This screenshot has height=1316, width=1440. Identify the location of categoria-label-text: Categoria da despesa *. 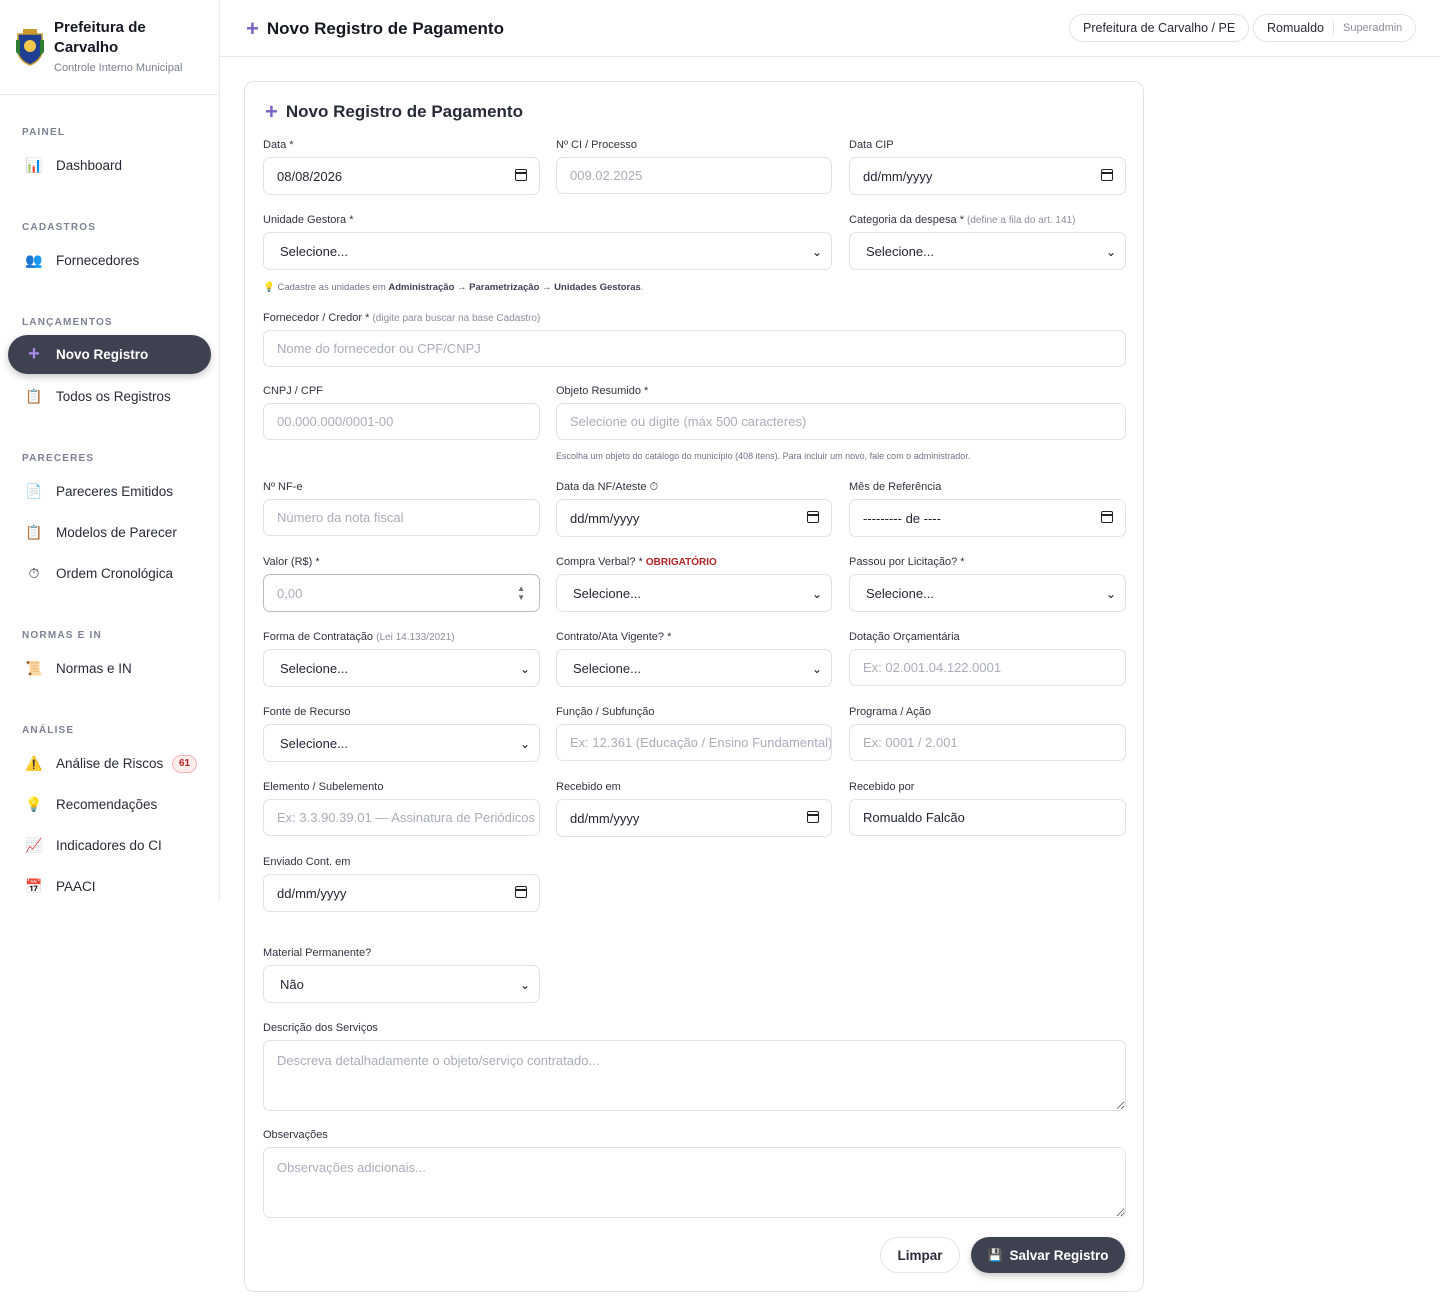
(906, 220).